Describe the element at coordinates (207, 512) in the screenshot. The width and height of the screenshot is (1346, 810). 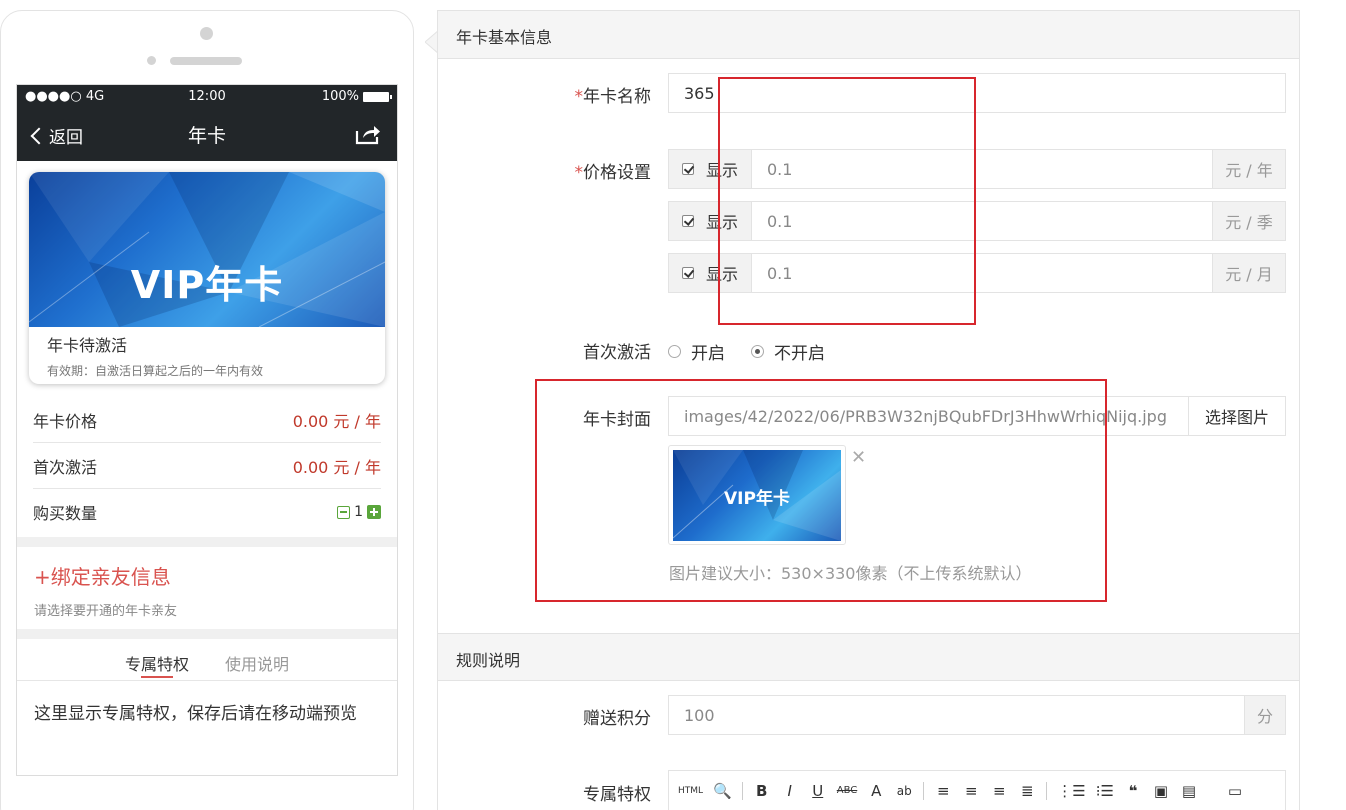
I see `list-item-quantity: 购买数量 1` at that location.